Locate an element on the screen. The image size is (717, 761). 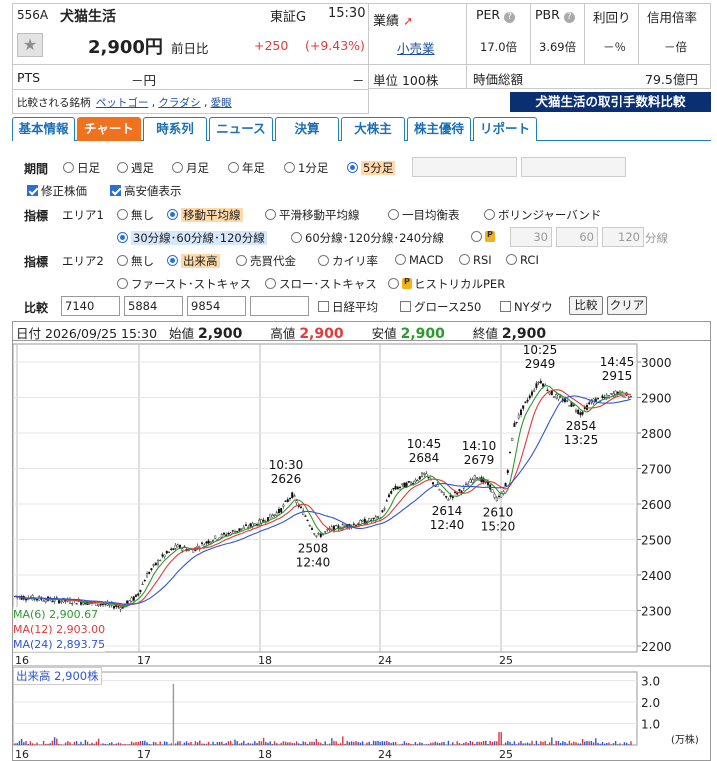
area2-fast-stochastic: ファースト･ストキャス is located at coordinates (184, 284).